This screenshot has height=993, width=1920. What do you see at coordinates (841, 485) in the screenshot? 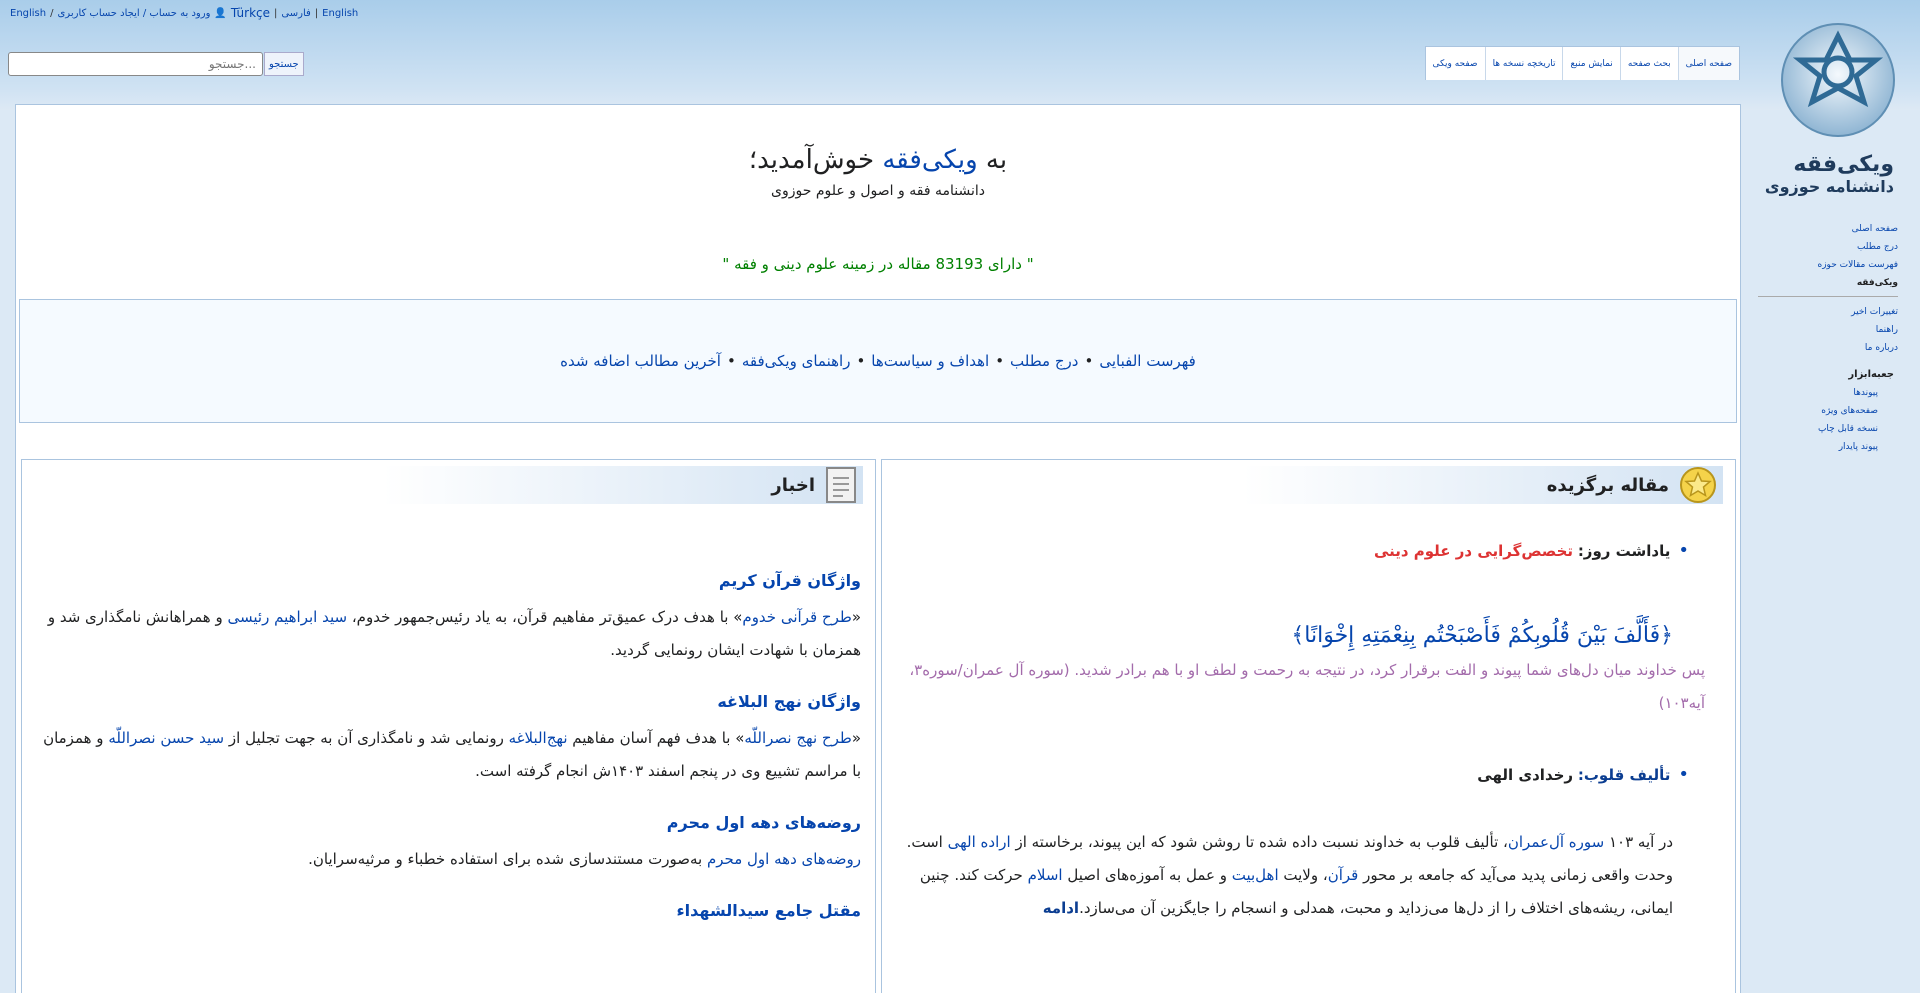
I see `document-icon` at bounding box center [841, 485].